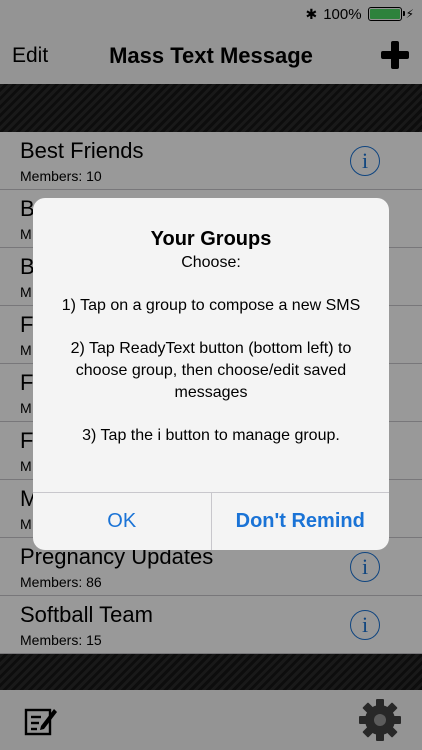 The image size is (422, 750). I want to click on alert-subtitle: Choose:, so click(211, 262).